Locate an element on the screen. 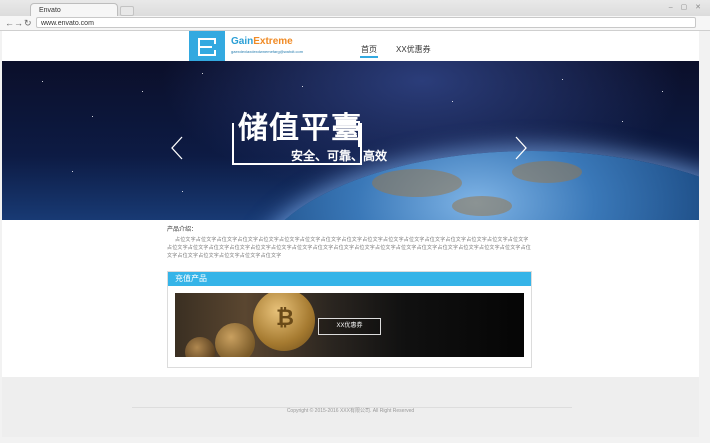 The width and height of the screenshot is (710, 443). product-panel-header: 充值产品 is located at coordinates (349, 279).